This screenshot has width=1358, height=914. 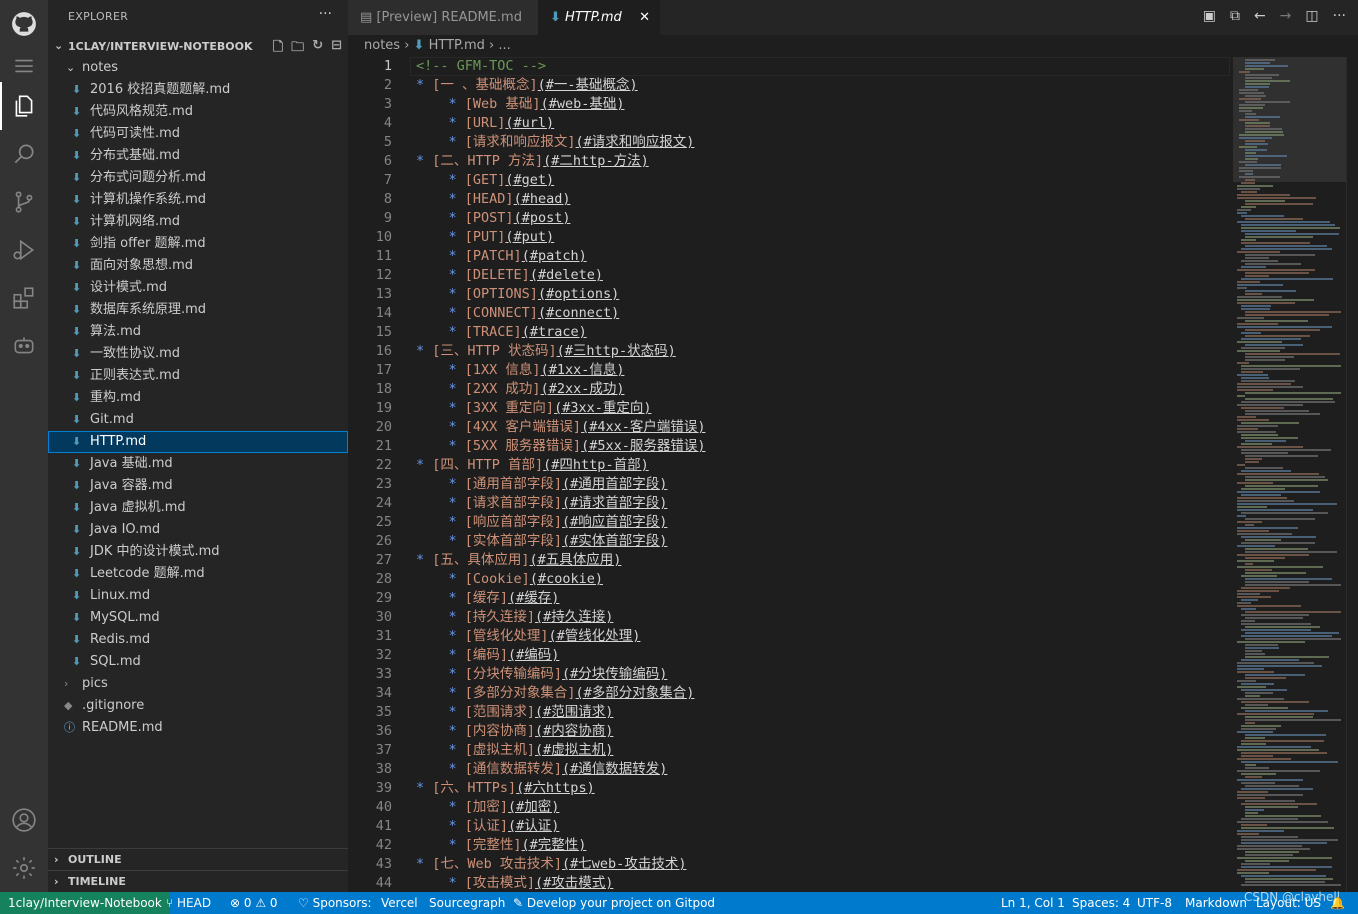 I want to click on github-icon, so click(x=24, y=24).